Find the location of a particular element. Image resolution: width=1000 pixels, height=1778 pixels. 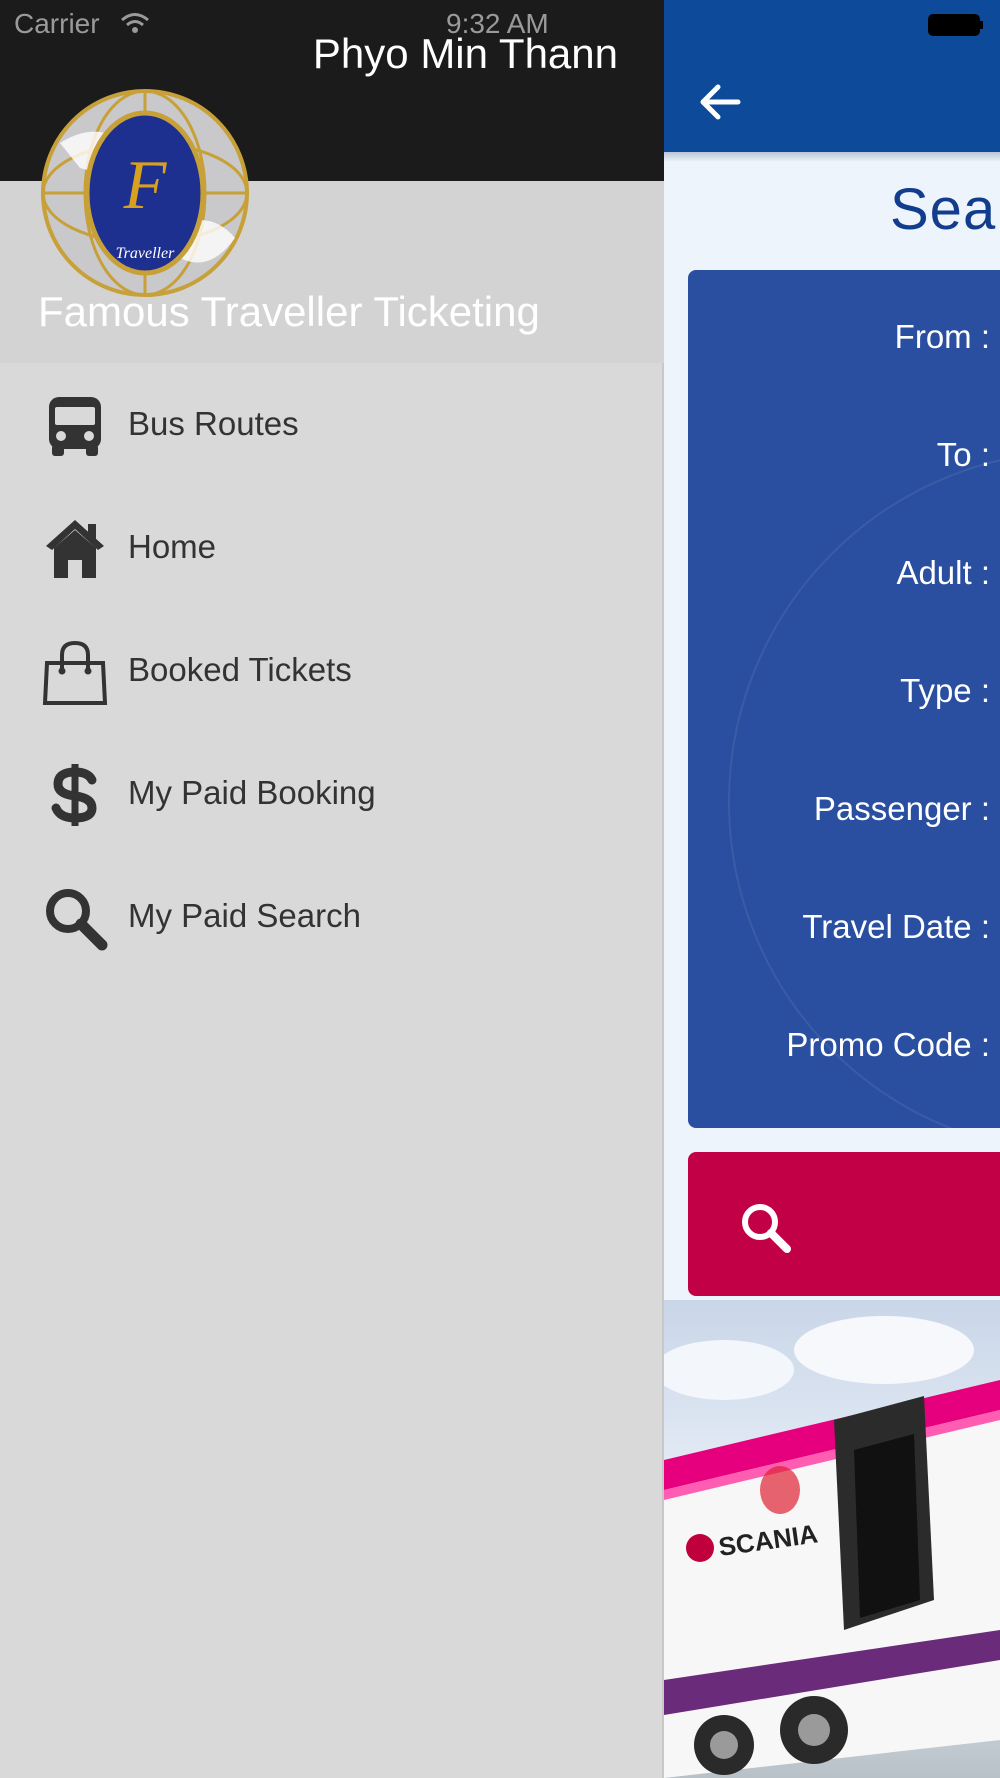

menu-label-home: Home is located at coordinates (172, 546).